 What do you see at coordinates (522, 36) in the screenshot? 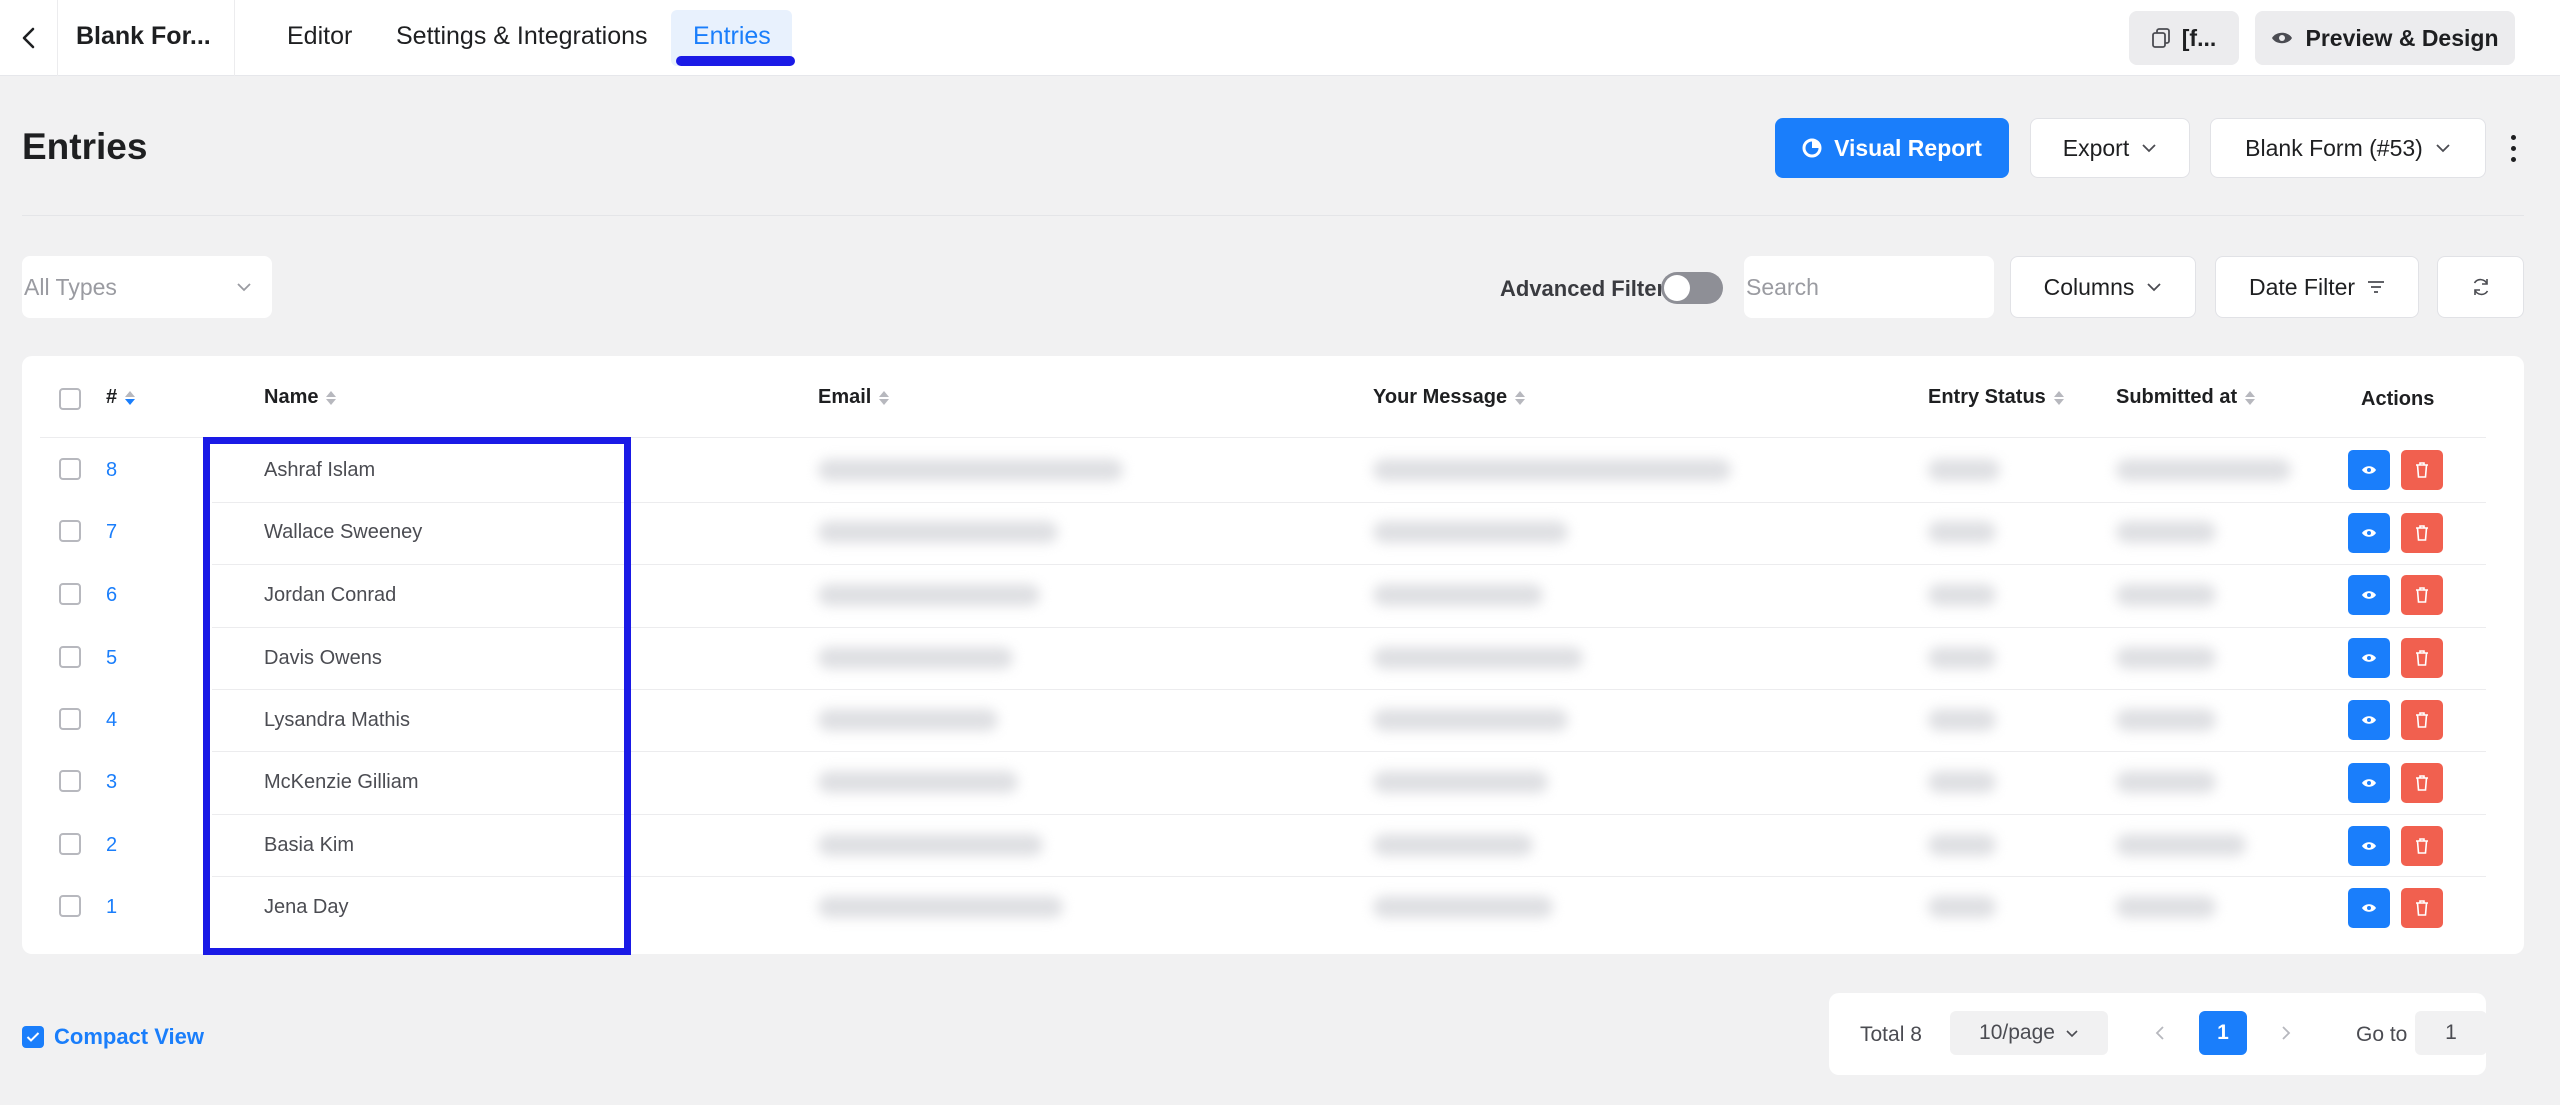
I see `tab-settings-integrations: Settings & Integrations` at bounding box center [522, 36].